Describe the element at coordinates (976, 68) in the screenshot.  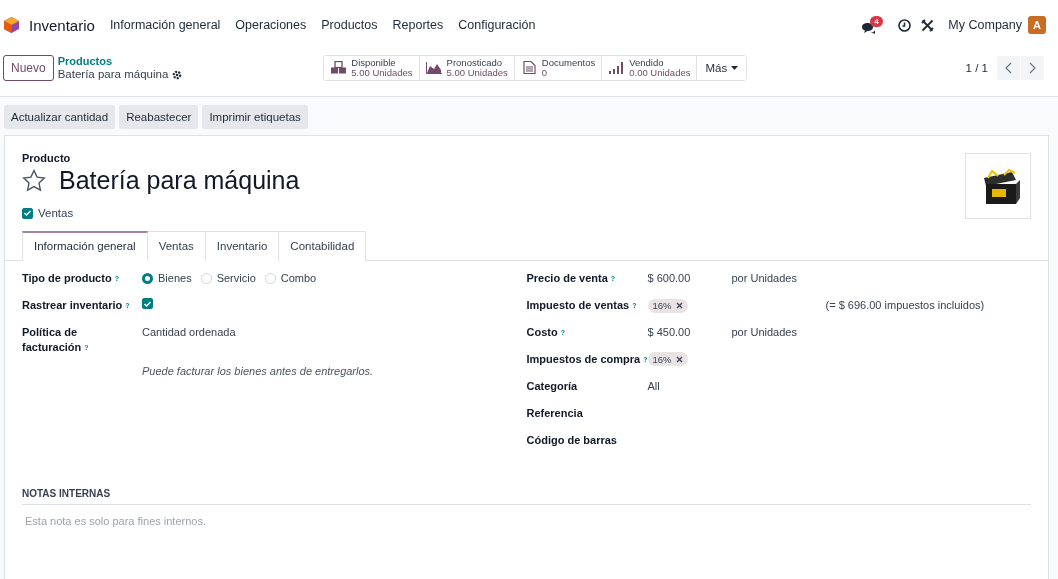
I see `pager-count: 1 / 1` at that location.